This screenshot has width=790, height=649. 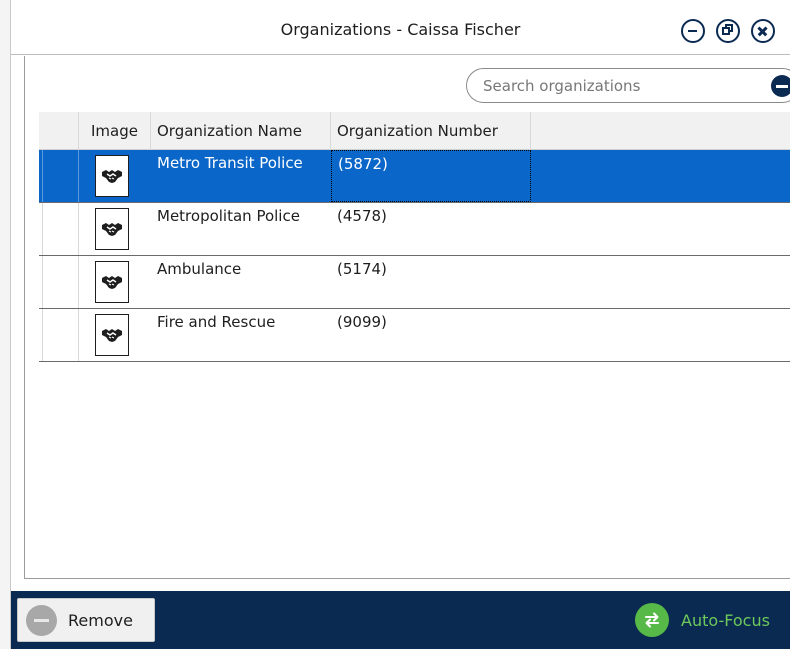 What do you see at coordinates (362, 269) in the screenshot?
I see `organization-number: (5174)` at bounding box center [362, 269].